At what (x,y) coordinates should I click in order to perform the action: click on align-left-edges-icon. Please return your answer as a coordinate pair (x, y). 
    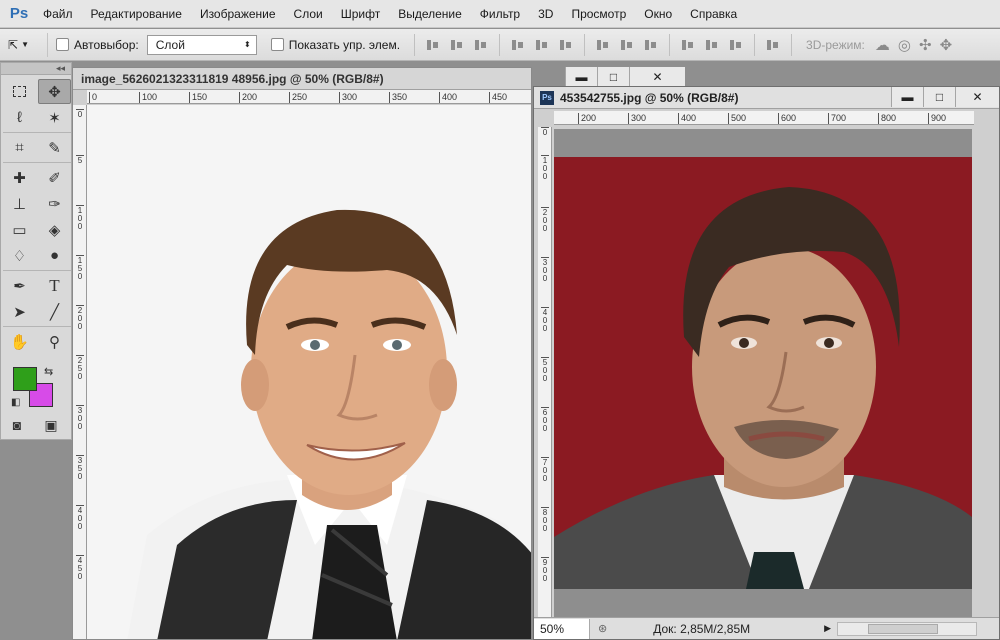
    Looking at the image, I should click on (518, 45).